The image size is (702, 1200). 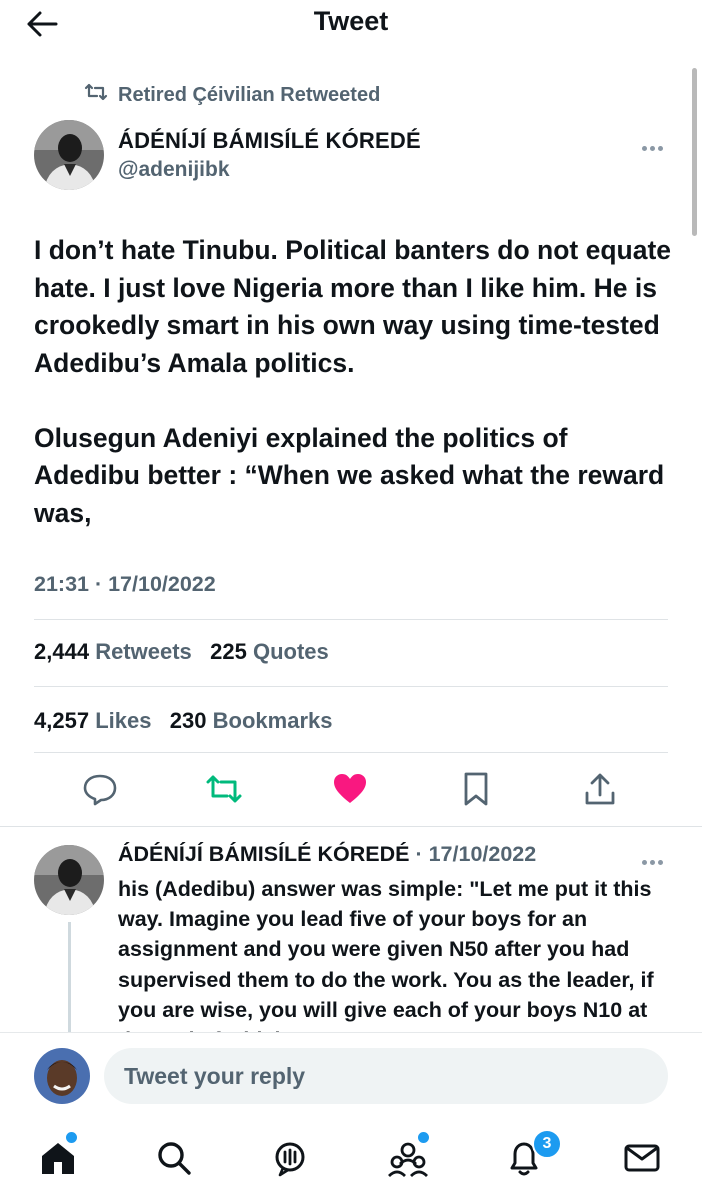 I want to click on tweet-timestamp: 21:31 · 17/10/2022, so click(x=125, y=584).